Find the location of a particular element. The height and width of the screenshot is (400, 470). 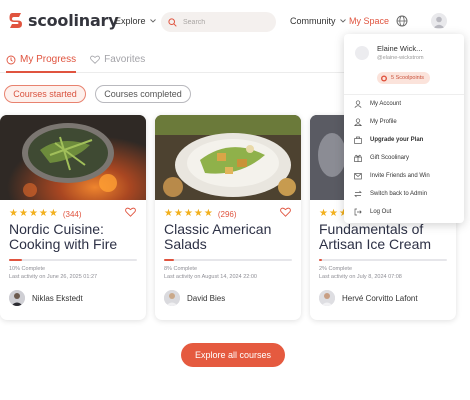

heart-icon is located at coordinates (95, 59).